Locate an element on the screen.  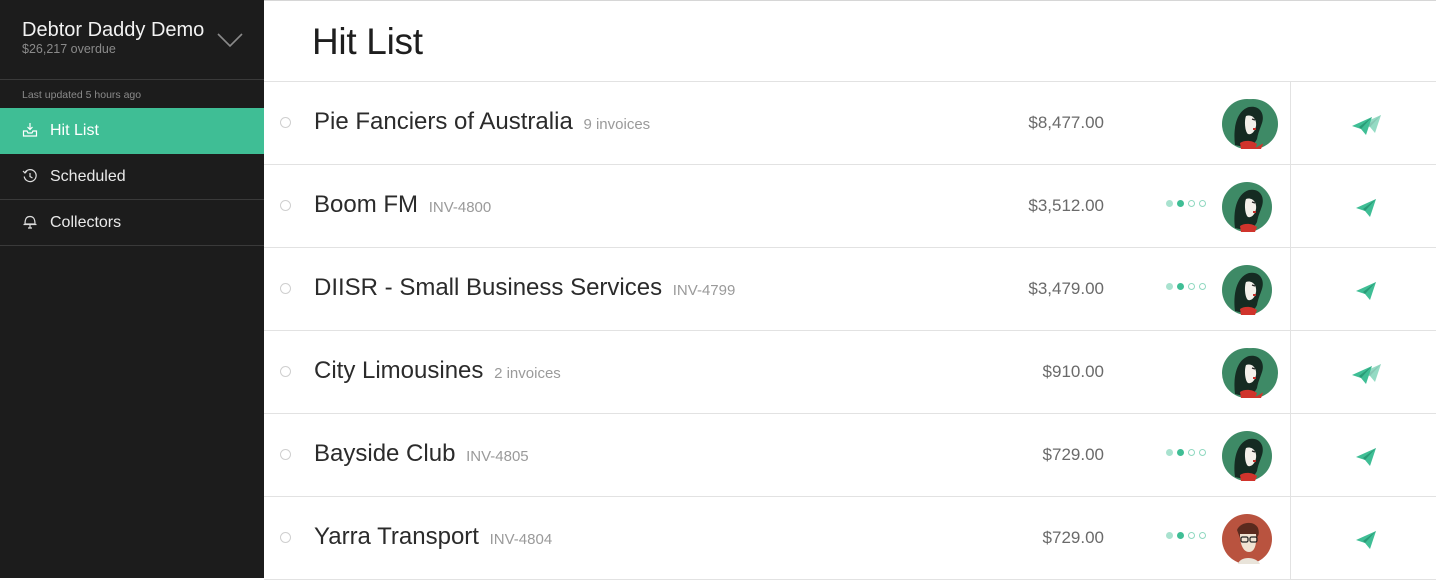
sidebar-item-hit-list: Hit List is located at coordinates (132, 131).